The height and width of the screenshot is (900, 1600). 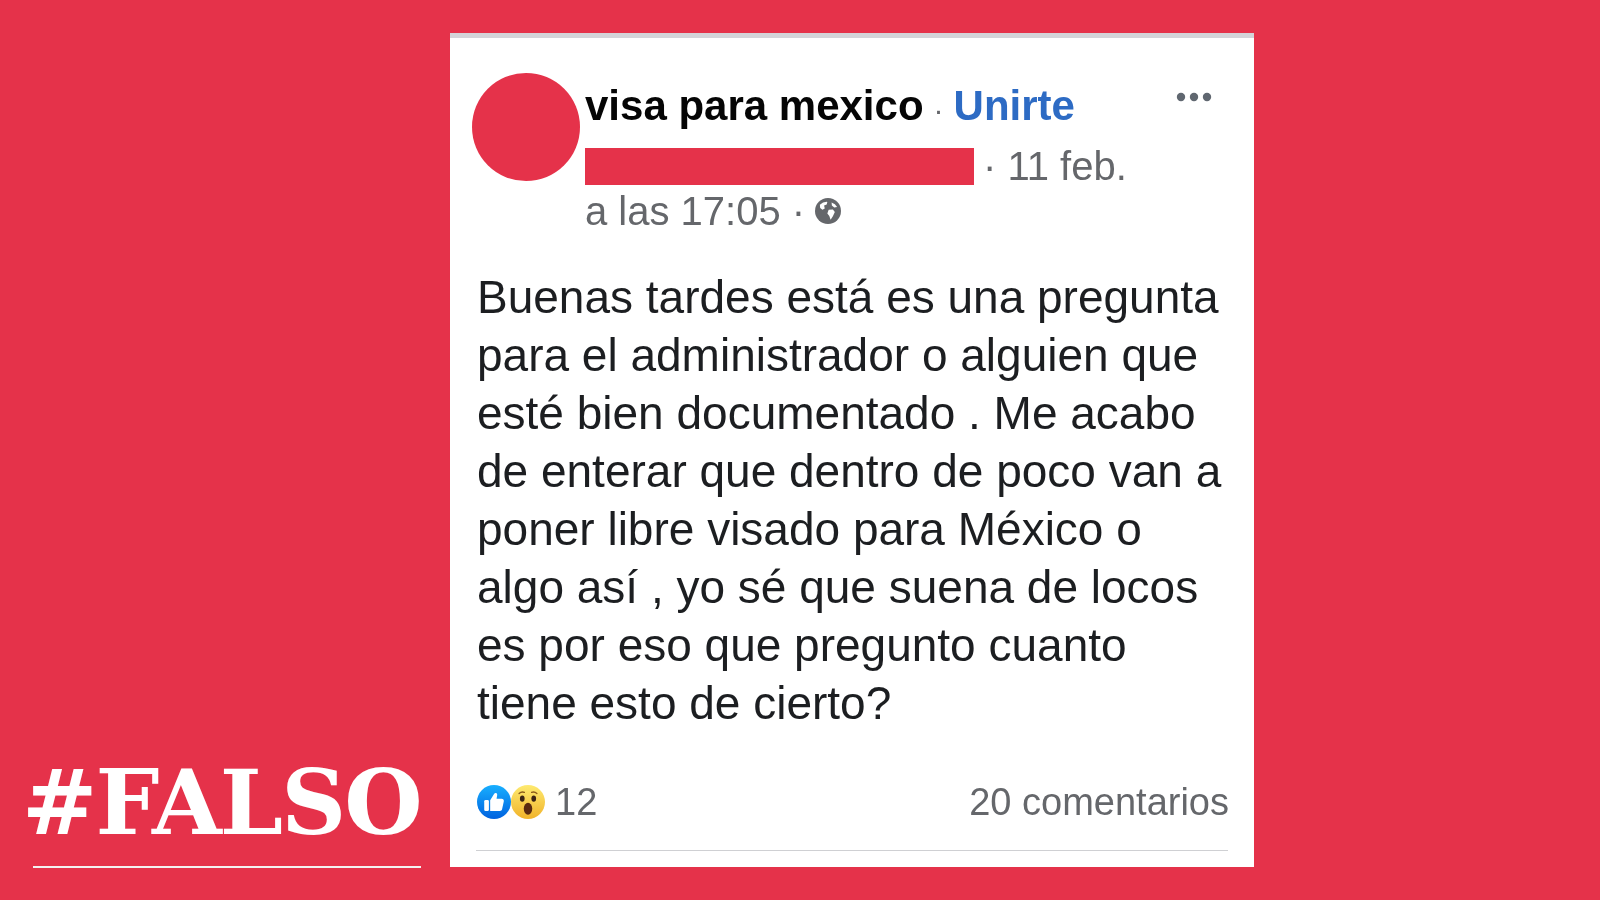 What do you see at coordinates (221, 802) in the screenshot?
I see `verdict-label: #FALSO` at bounding box center [221, 802].